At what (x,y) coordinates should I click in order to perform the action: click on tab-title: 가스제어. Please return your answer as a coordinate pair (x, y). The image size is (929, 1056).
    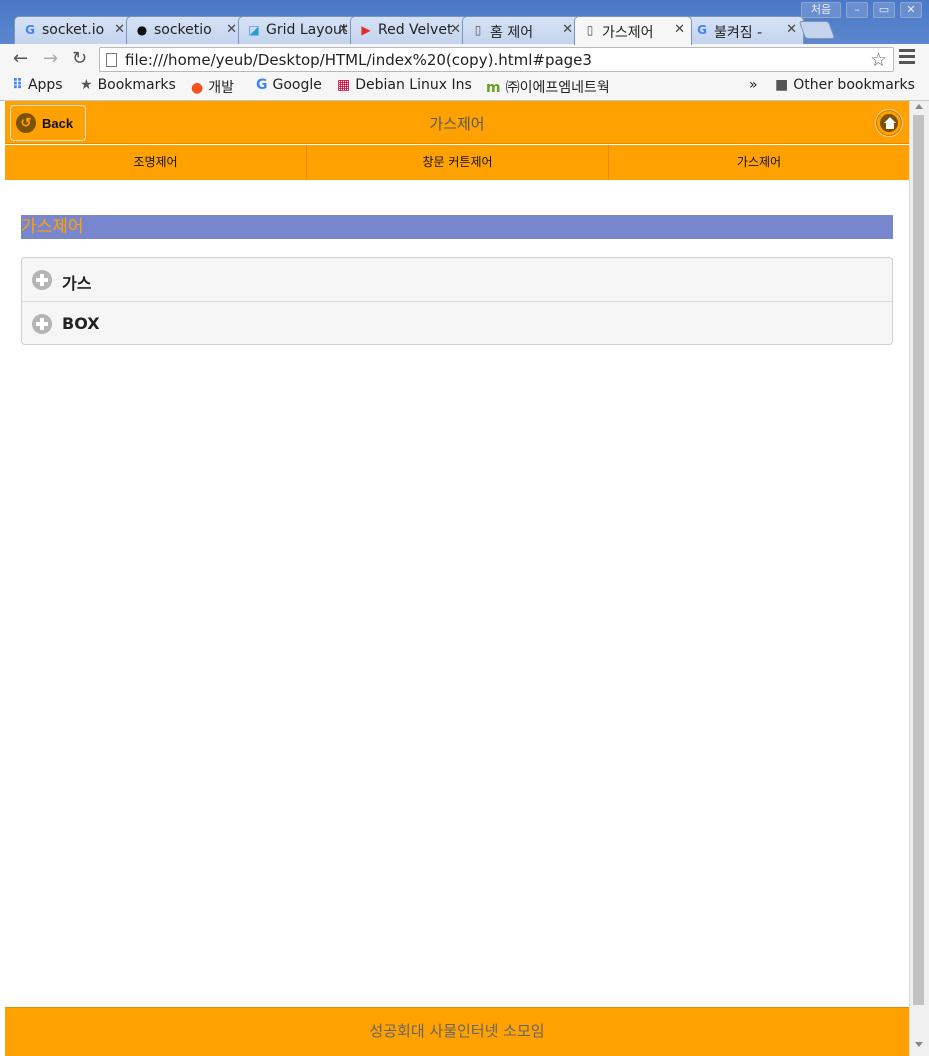
    Looking at the image, I should click on (628, 33).